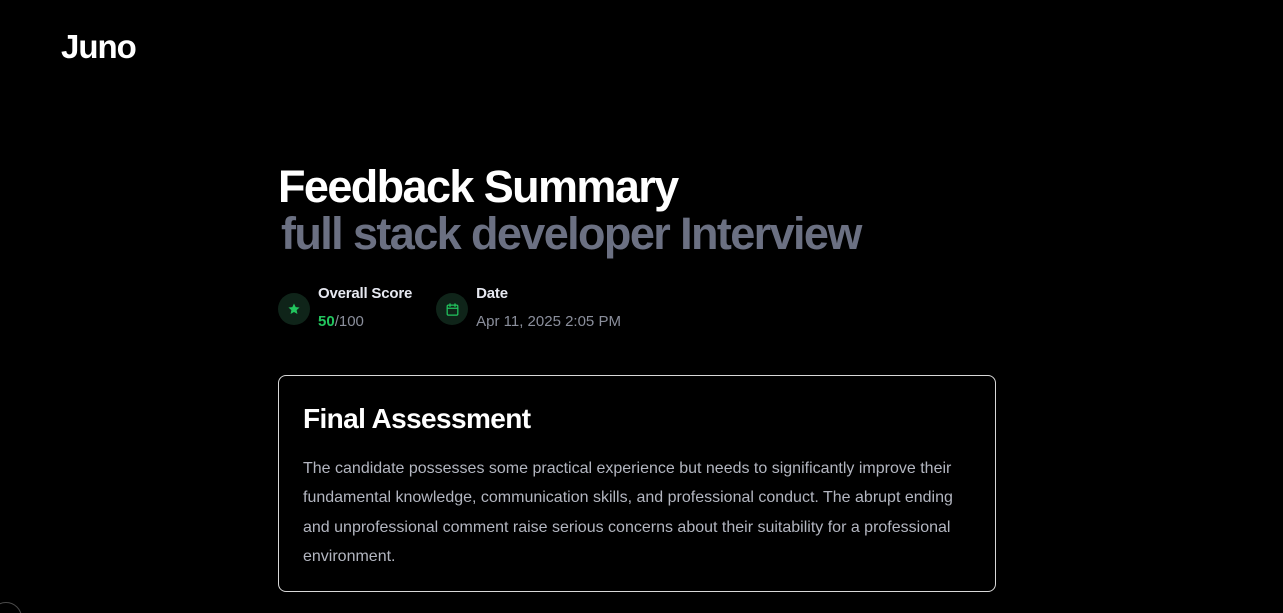  Describe the element at coordinates (345, 308) in the screenshot. I see `overall-score: Overall Score 50/100` at that location.